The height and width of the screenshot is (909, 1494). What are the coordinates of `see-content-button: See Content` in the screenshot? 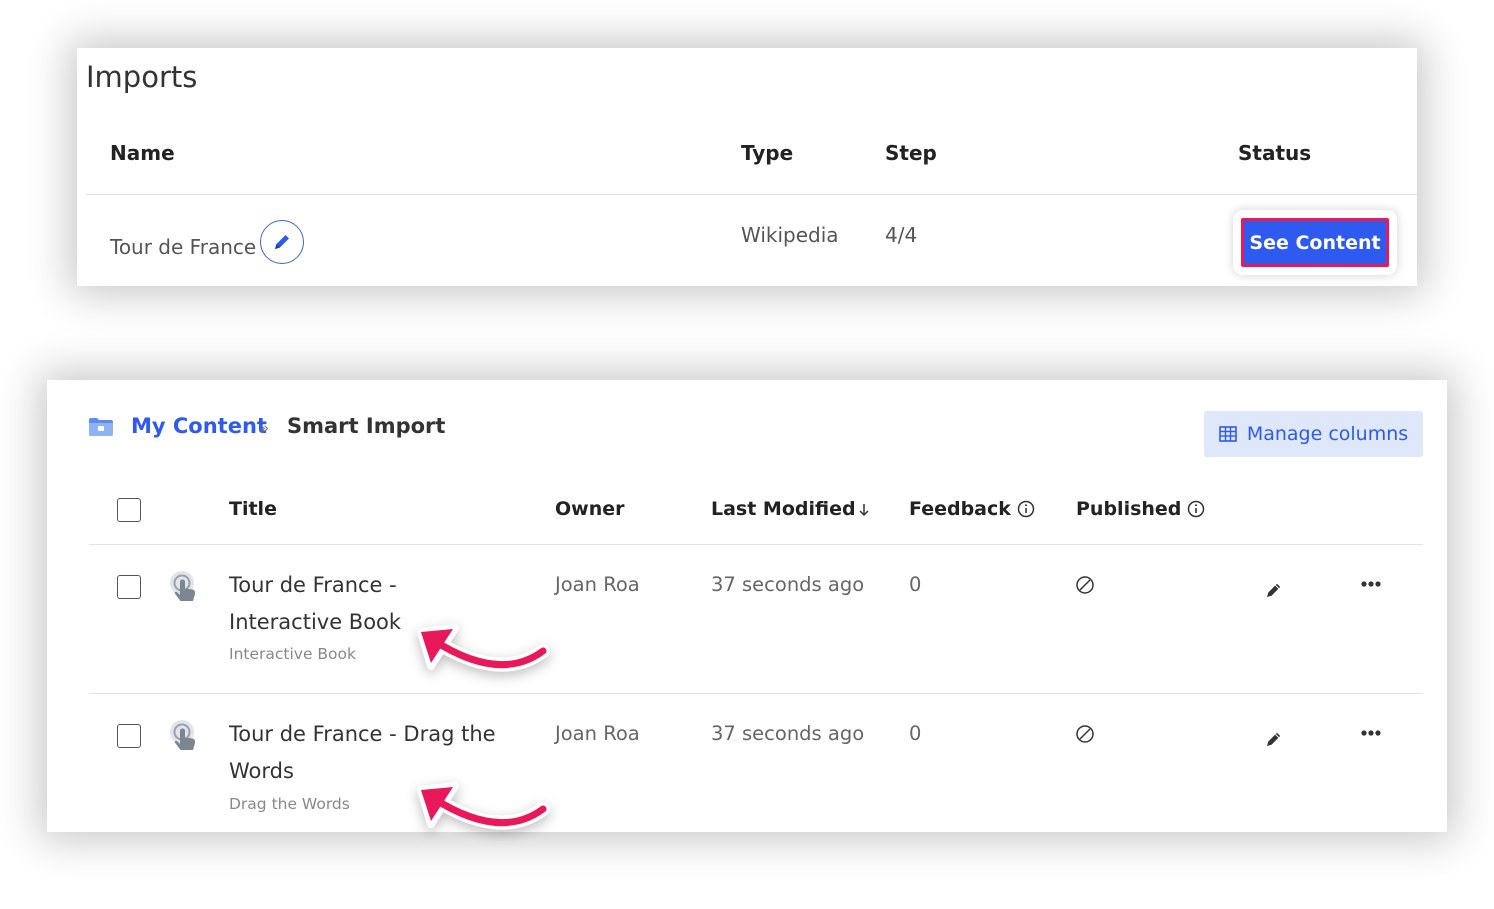 It's located at (1315, 242).